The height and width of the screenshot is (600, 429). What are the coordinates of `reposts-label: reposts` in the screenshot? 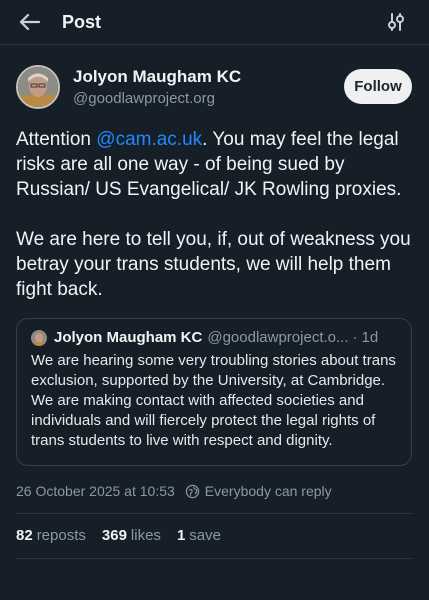 It's located at (61, 535).